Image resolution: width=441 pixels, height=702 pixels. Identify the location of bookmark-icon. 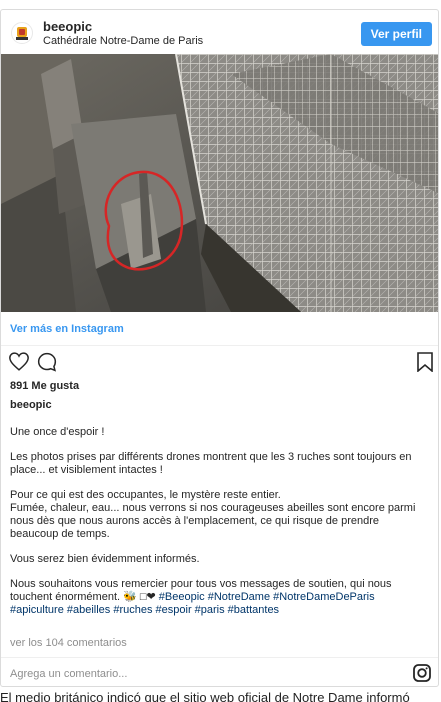
(425, 364).